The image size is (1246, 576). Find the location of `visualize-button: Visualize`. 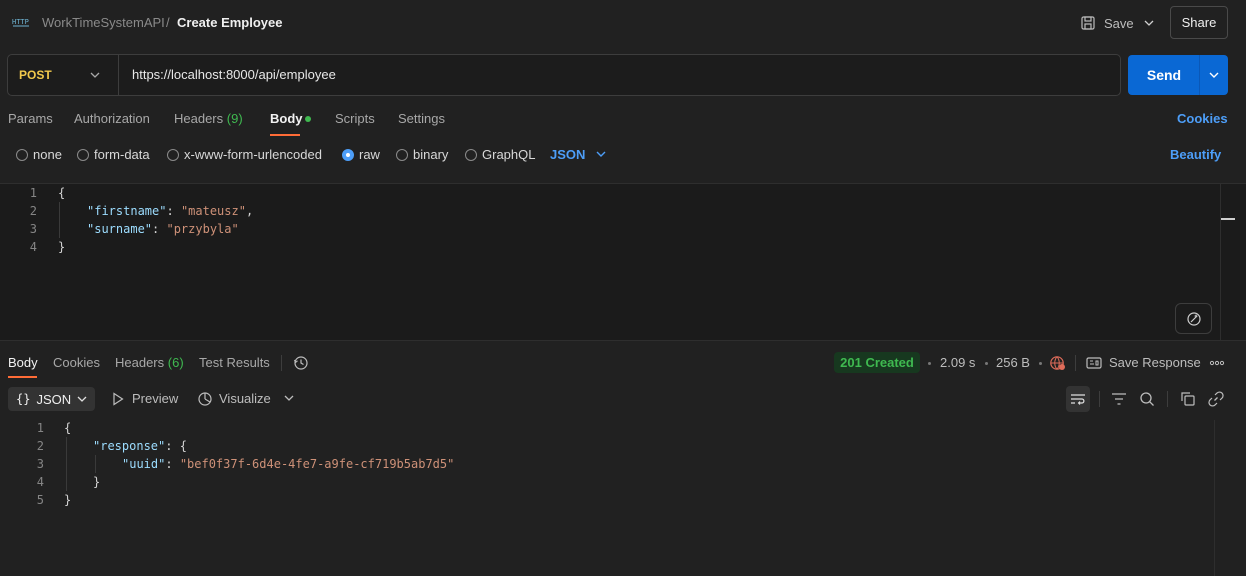

visualize-button: Visualize is located at coordinates (245, 398).